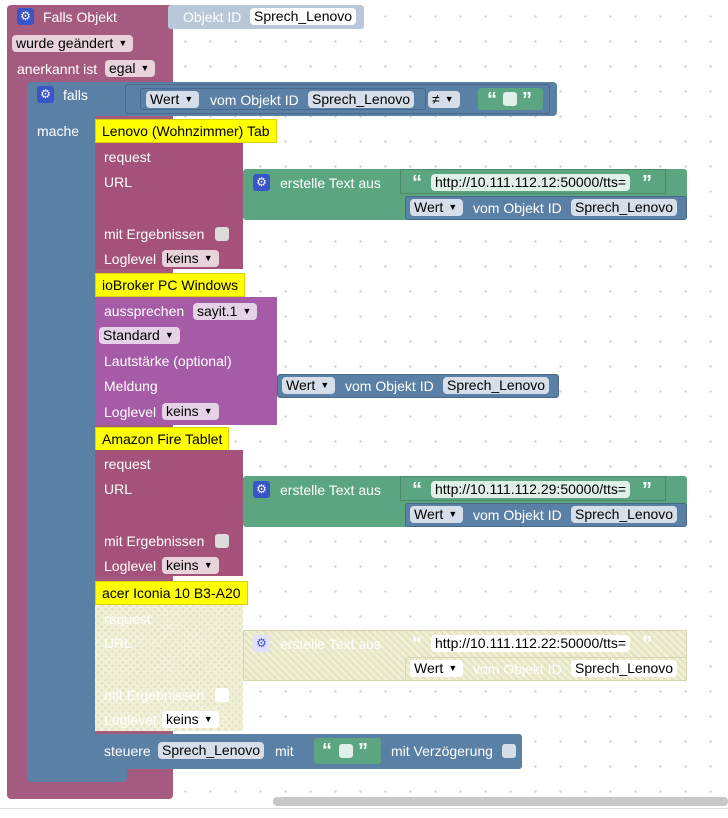 This screenshot has height=818, width=728. What do you see at coordinates (139, 335) in the screenshot?
I see `language-dropdown: Standard ▼` at bounding box center [139, 335].